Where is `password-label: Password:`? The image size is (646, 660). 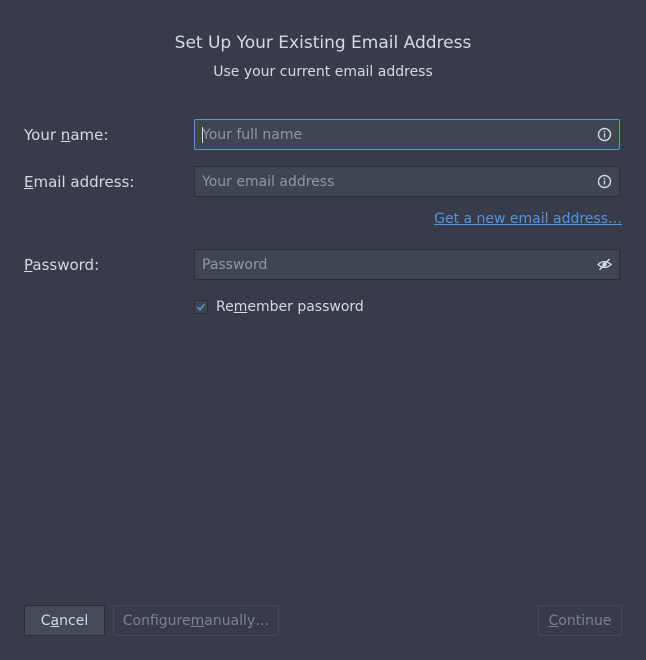 password-label: Password: is located at coordinates (62, 265).